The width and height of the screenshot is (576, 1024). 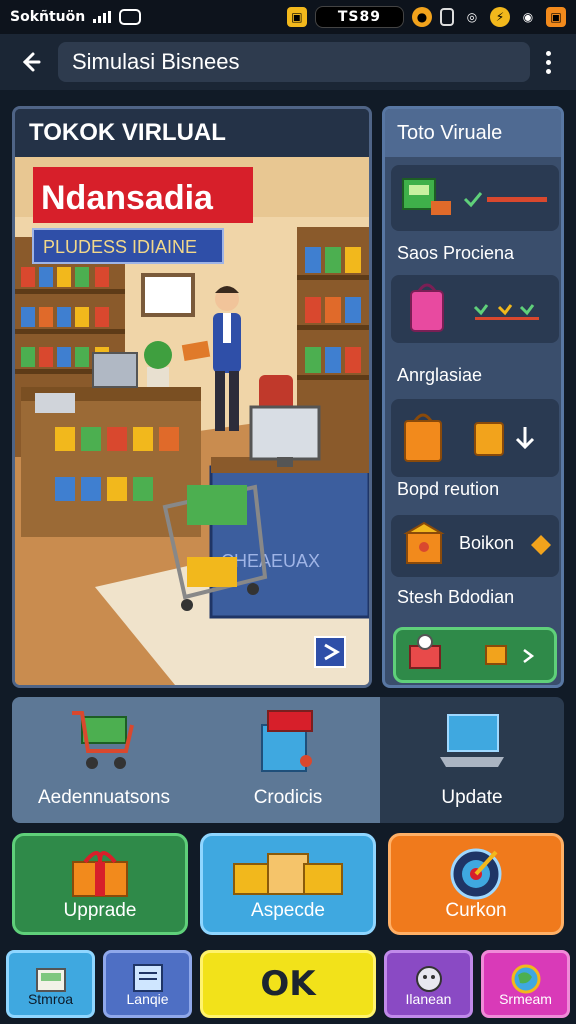 I want to click on nav-document: Lanqie, so click(x=148, y=984).